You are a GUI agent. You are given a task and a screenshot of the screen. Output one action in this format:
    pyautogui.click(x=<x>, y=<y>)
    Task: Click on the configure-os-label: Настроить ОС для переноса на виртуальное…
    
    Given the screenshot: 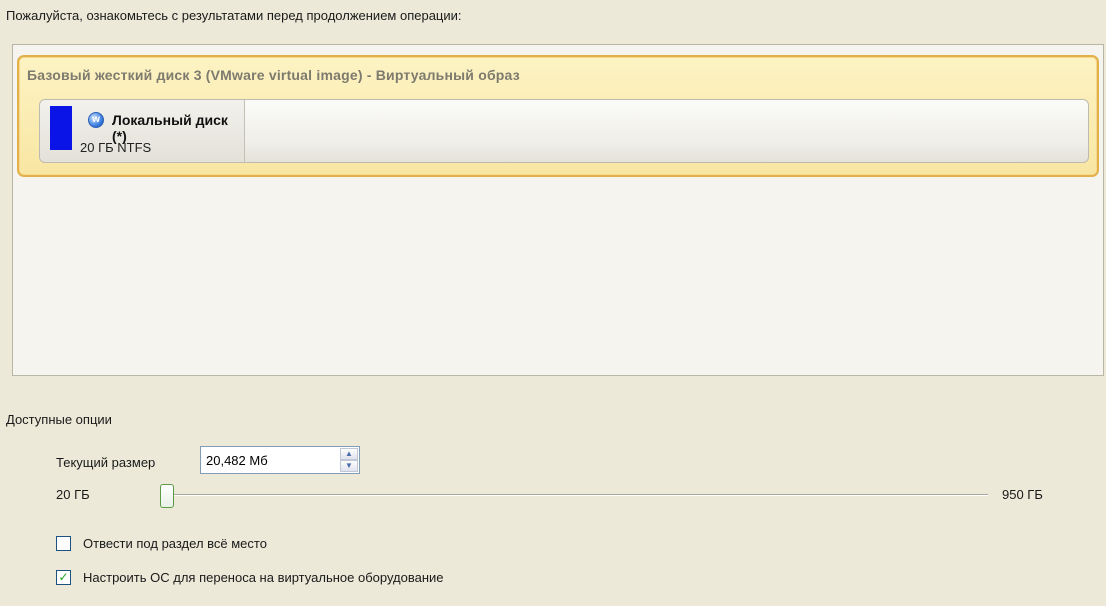 What is the action you would take?
    pyautogui.click(x=263, y=577)
    